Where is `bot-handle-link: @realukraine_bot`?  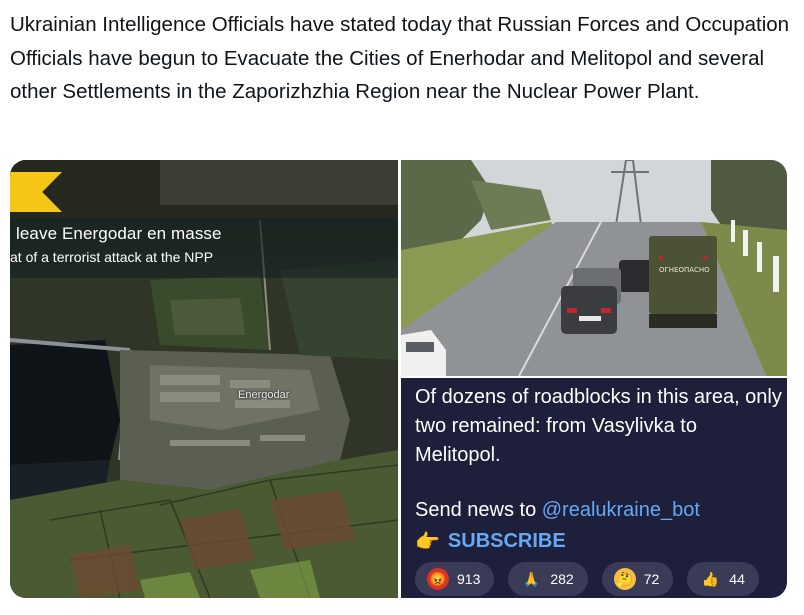 bot-handle-link: @realukraine_bot is located at coordinates (621, 510).